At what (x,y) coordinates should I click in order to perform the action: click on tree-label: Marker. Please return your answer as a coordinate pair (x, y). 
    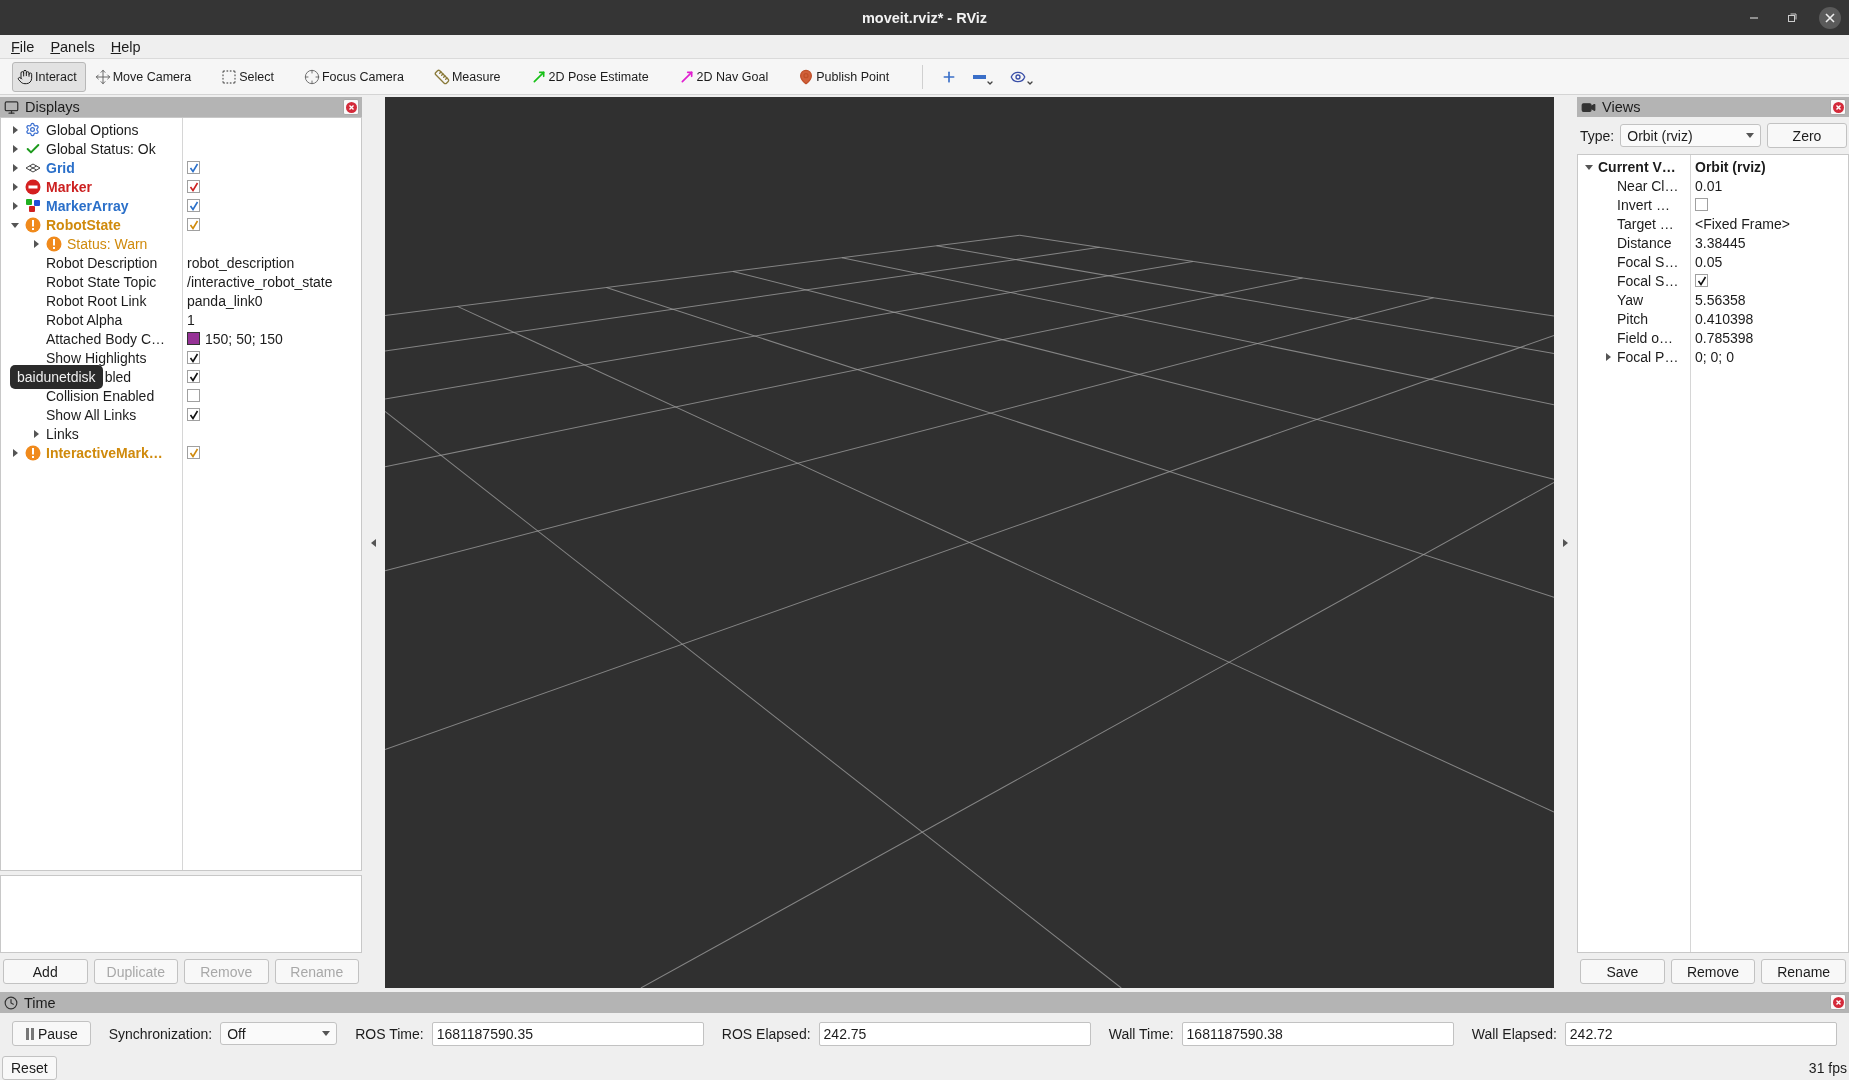
    Looking at the image, I should click on (69, 186).